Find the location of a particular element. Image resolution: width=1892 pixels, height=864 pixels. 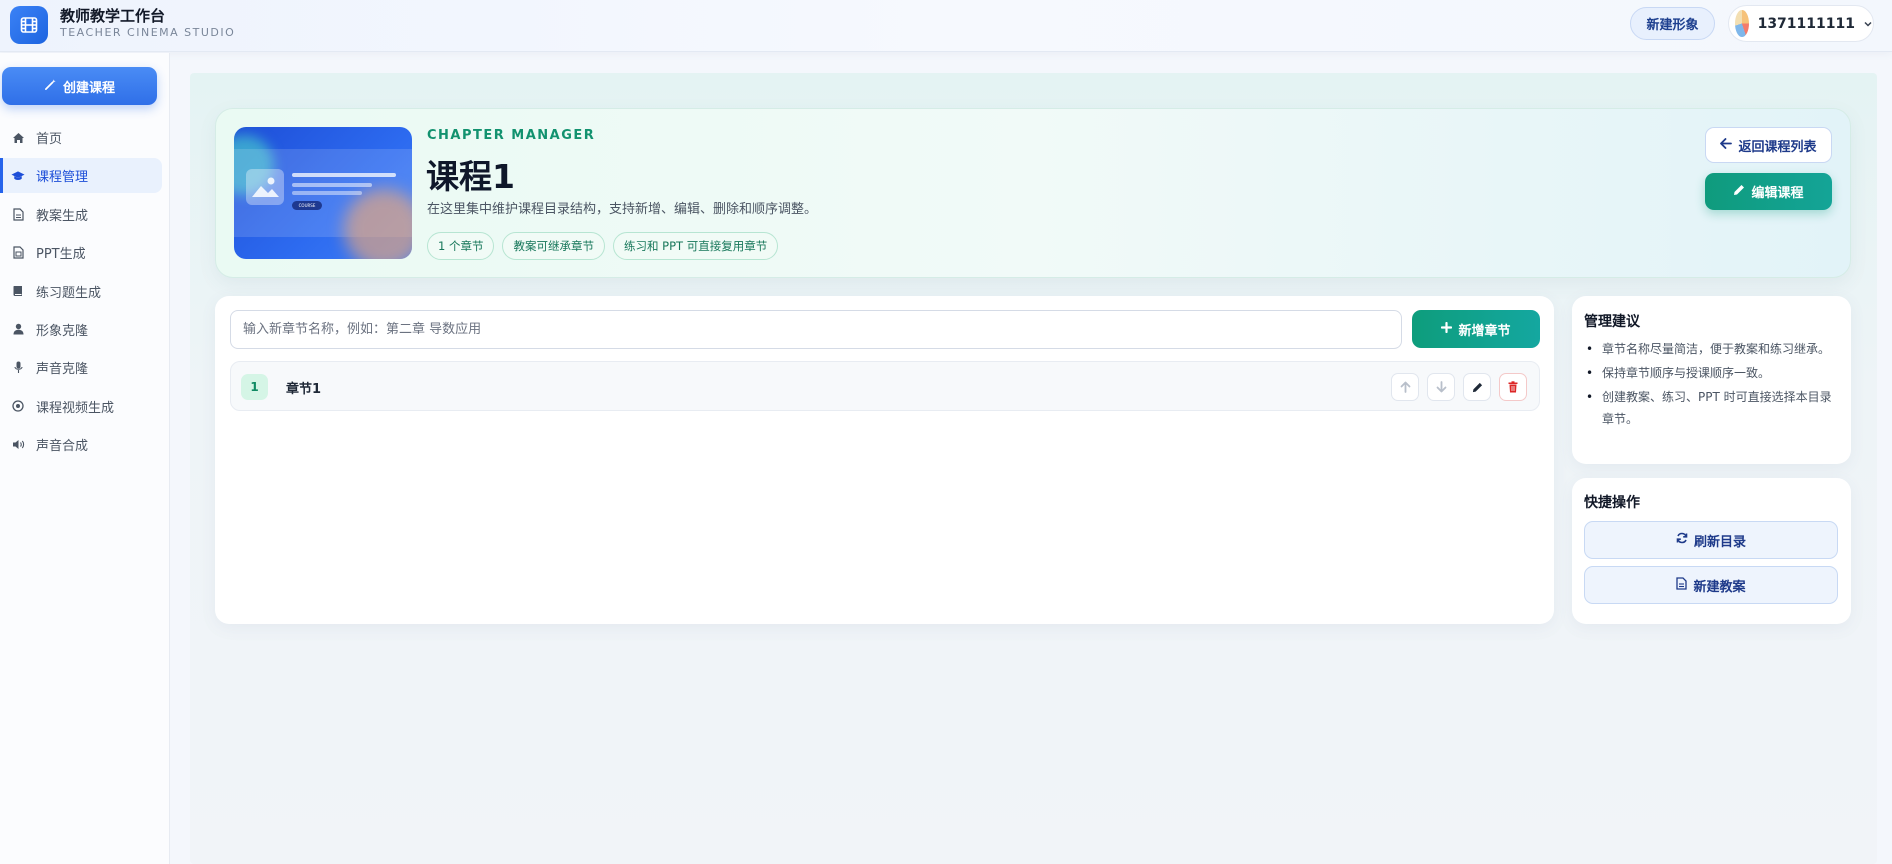

tag-lesson-plan-inherit: 教案可继承章节 is located at coordinates (553, 246).